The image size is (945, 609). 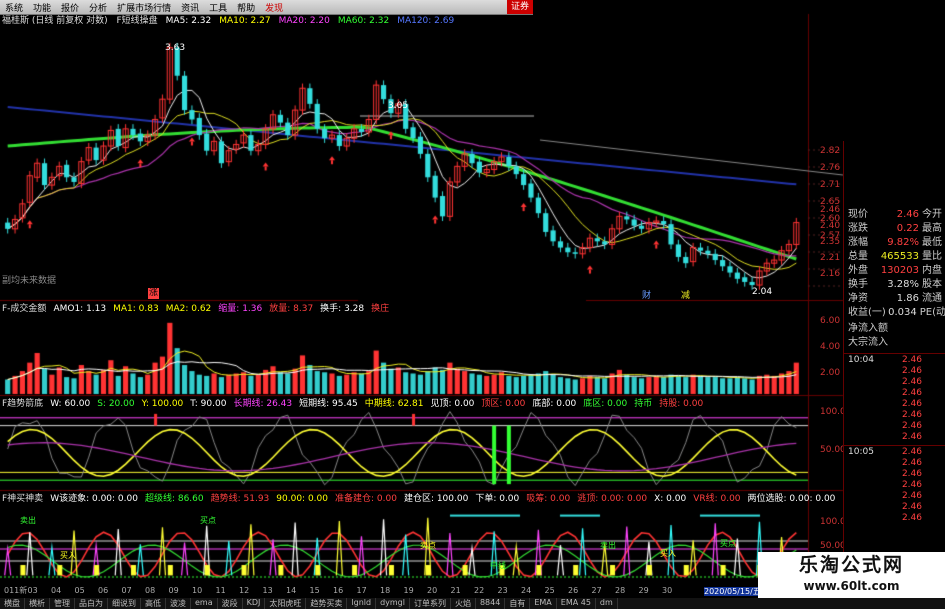 I want to click on panel-value: W: 60.00, so click(x=70, y=404).